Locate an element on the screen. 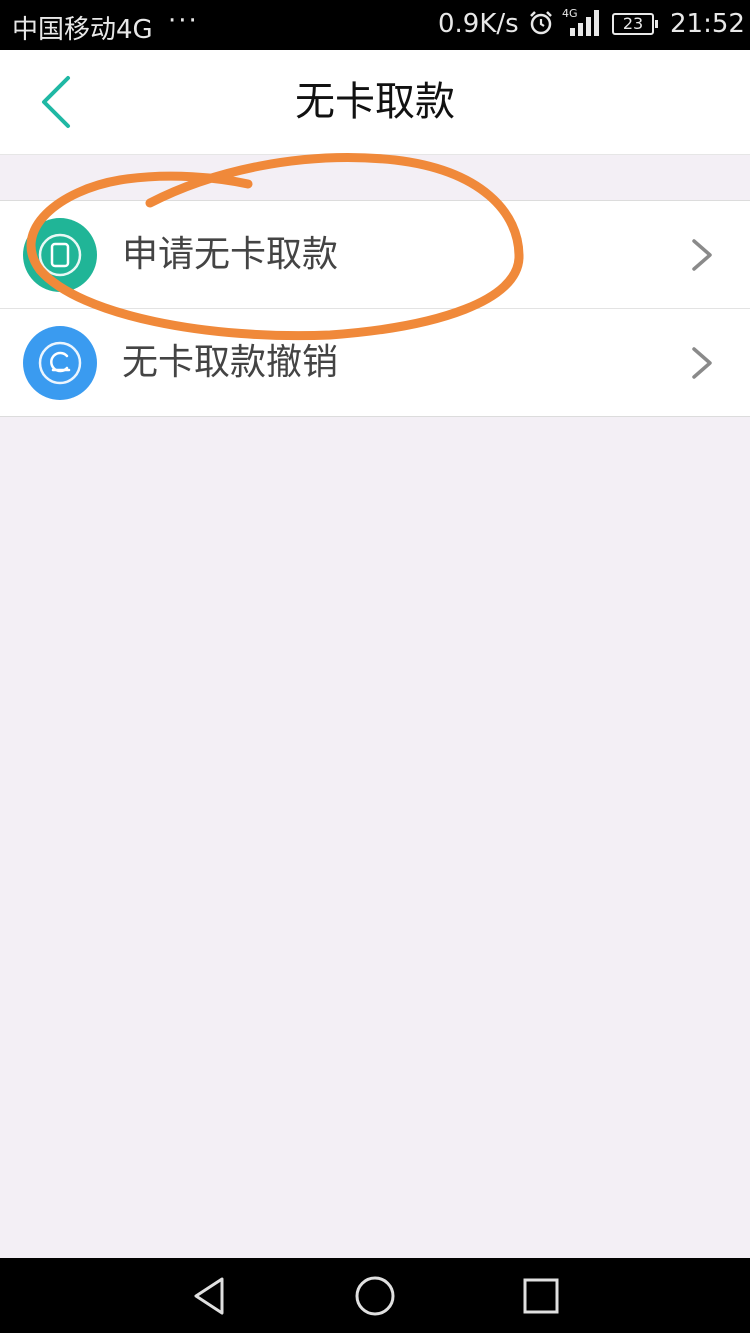 The width and height of the screenshot is (750, 1333). chevron-left-icon is located at coordinates (58, 102).